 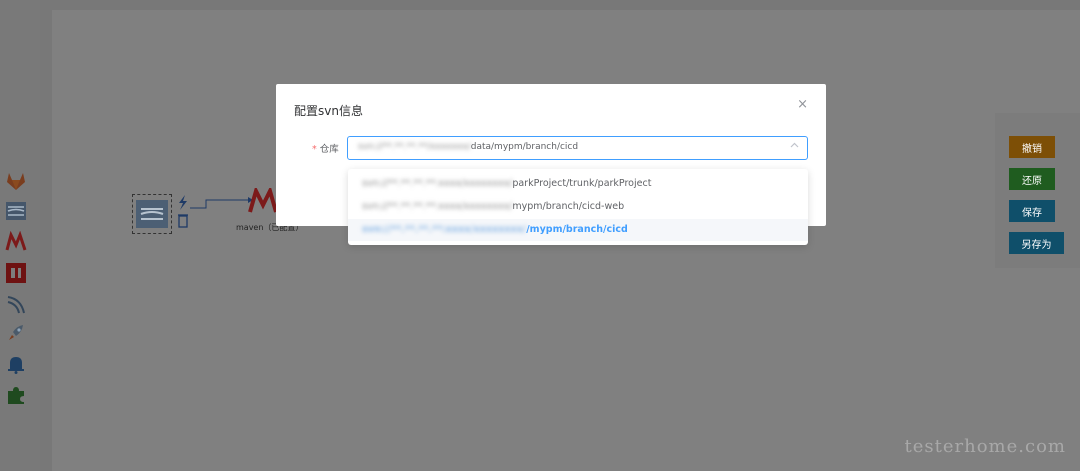 I want to click on save-as-button: 另存为, so click(x=1036, y=243).